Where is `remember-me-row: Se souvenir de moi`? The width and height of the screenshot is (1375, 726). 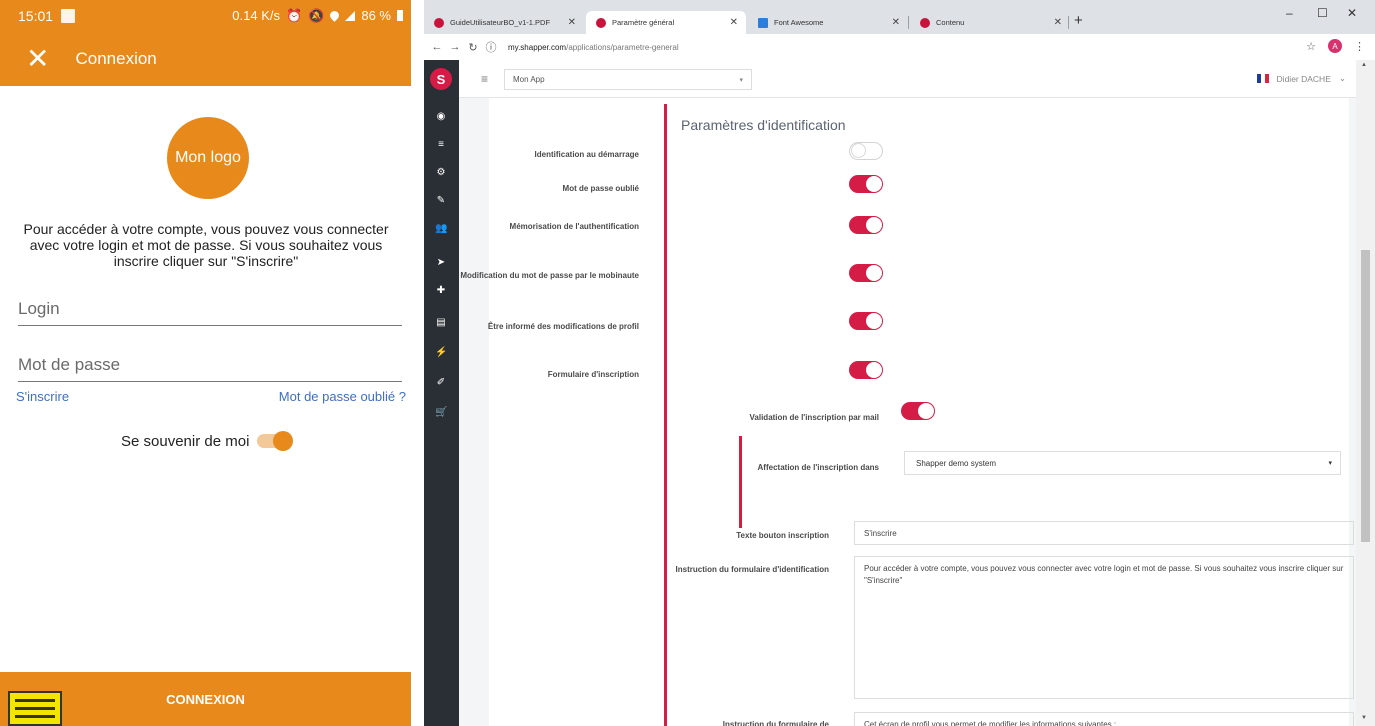 remember-me-row: Se souvenir de moi is located at coordinates (208, 441).